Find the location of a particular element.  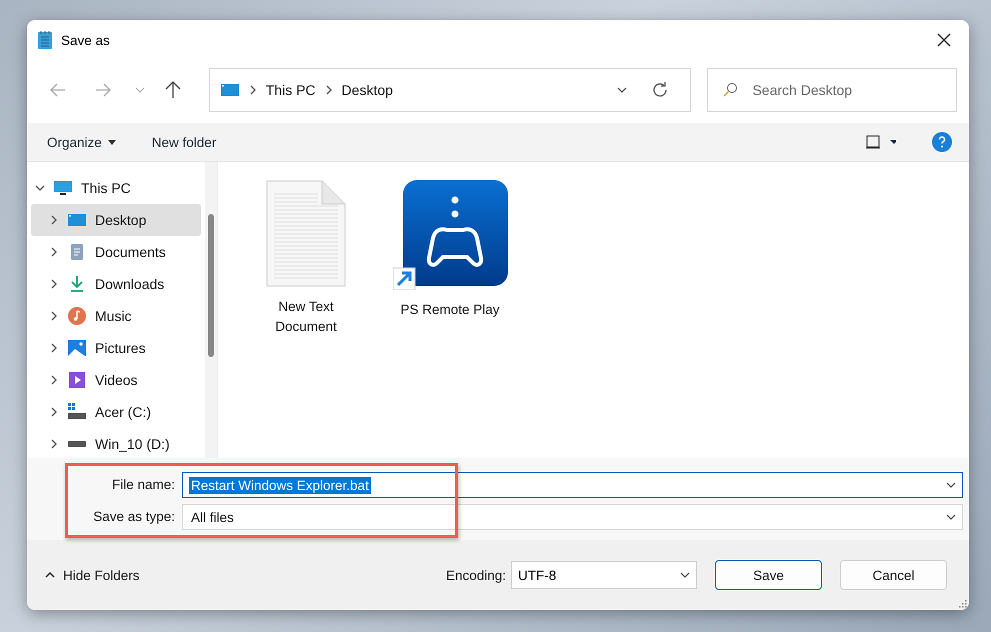

sidebar-item: Desktop is located at coordinates (116, 220).